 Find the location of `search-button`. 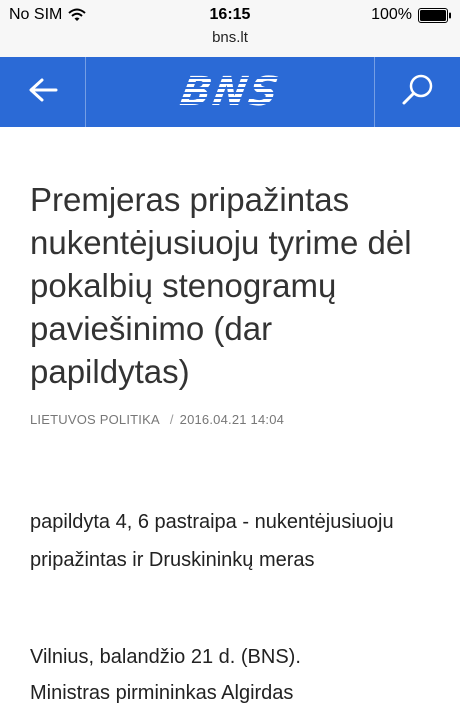

search-button is located at coordinates (417, 92).